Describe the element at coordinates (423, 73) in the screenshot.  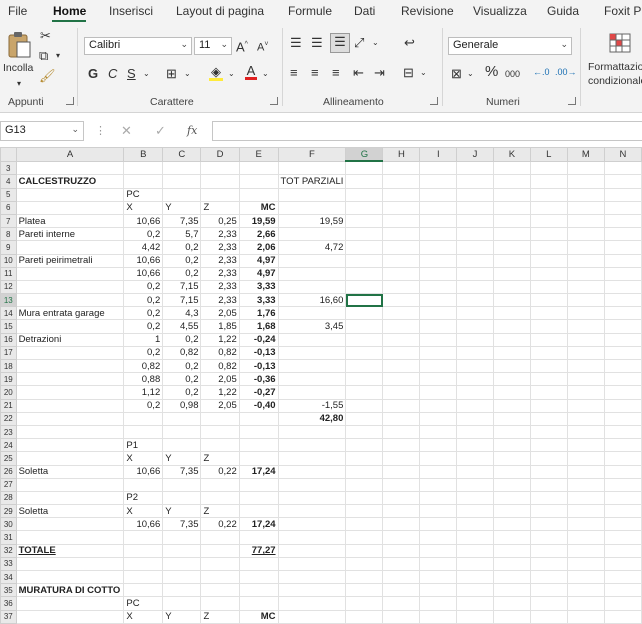
I see `merge-chevron-down-icon: ⌄` at that location.